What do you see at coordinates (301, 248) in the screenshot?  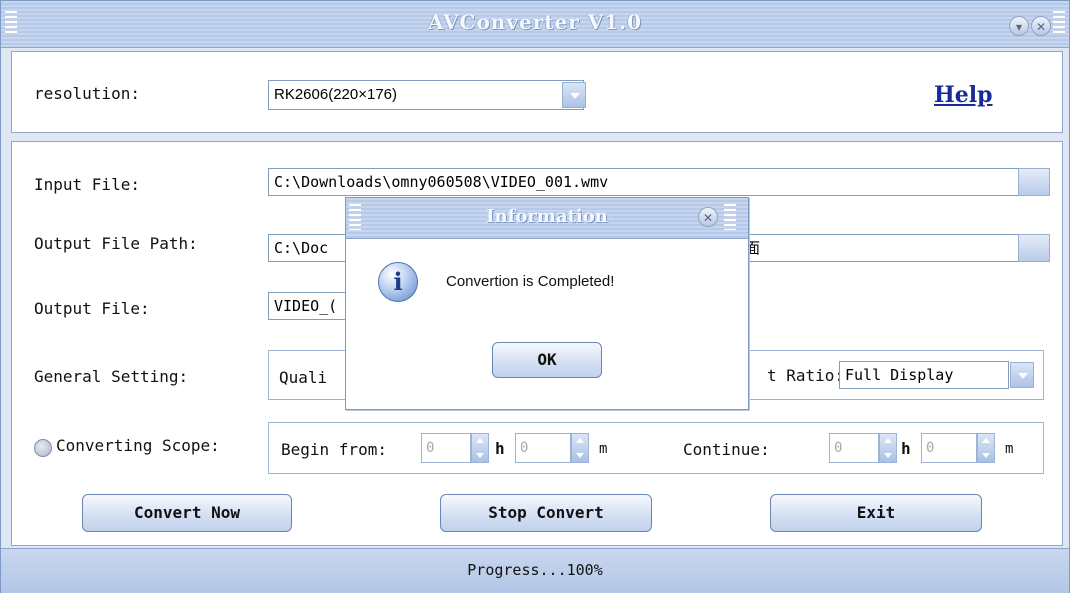 I see `output-path-value: C:\Doc` at bounding box center [301, 248].